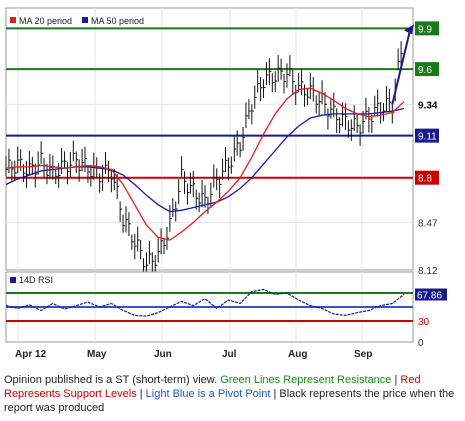  Describe the element at coordinates (306, 380) in the screenshot. I see `caption-green: Green Lines Represent Resistance` at that location.